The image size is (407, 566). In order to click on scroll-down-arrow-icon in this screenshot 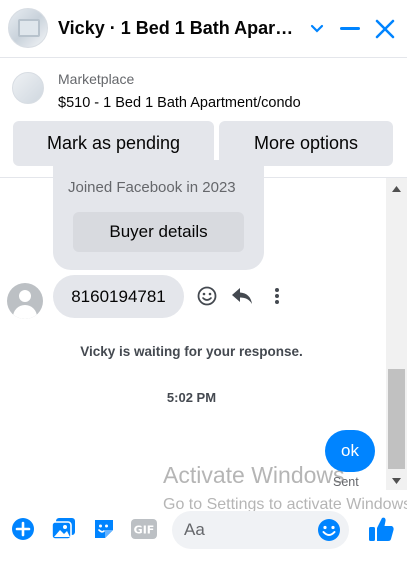, I will do `click(396, 481)`.